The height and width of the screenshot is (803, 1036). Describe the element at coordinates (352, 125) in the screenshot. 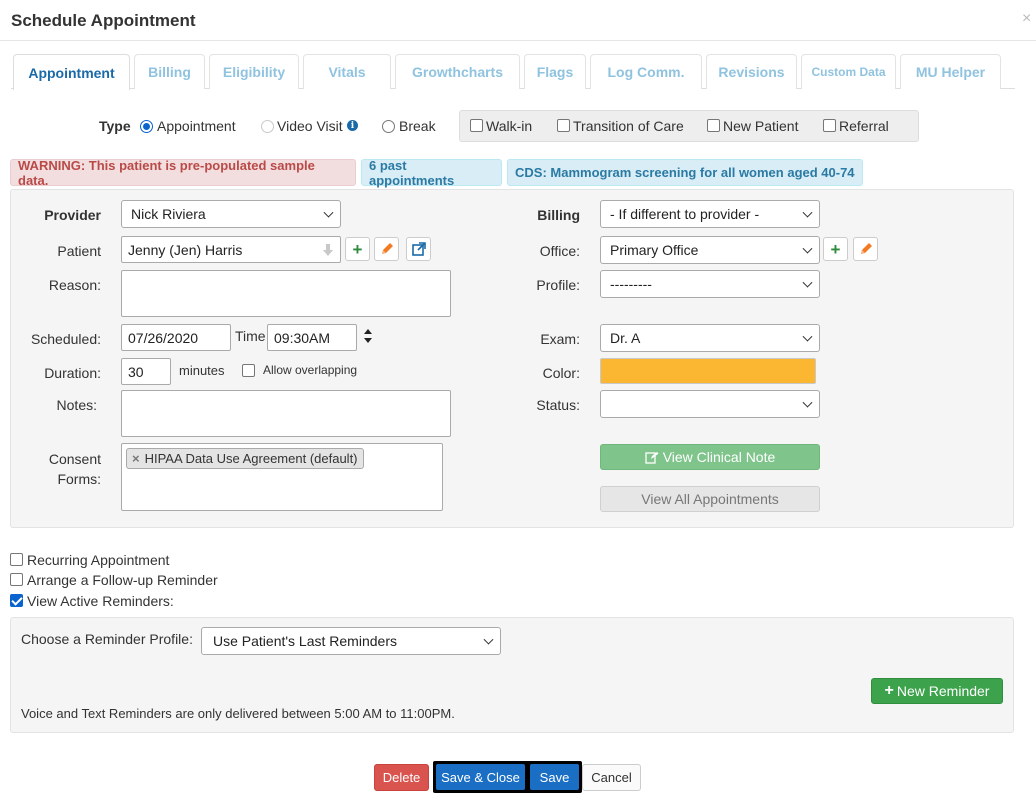

I see `info-icon: i` at that location.